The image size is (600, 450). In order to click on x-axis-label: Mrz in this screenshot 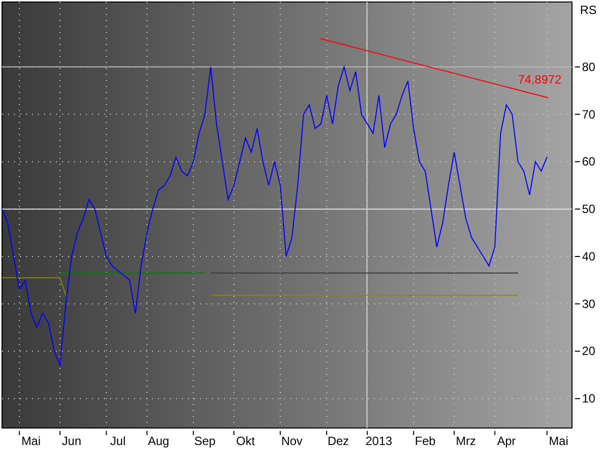, I will do `click(466, 441)`.